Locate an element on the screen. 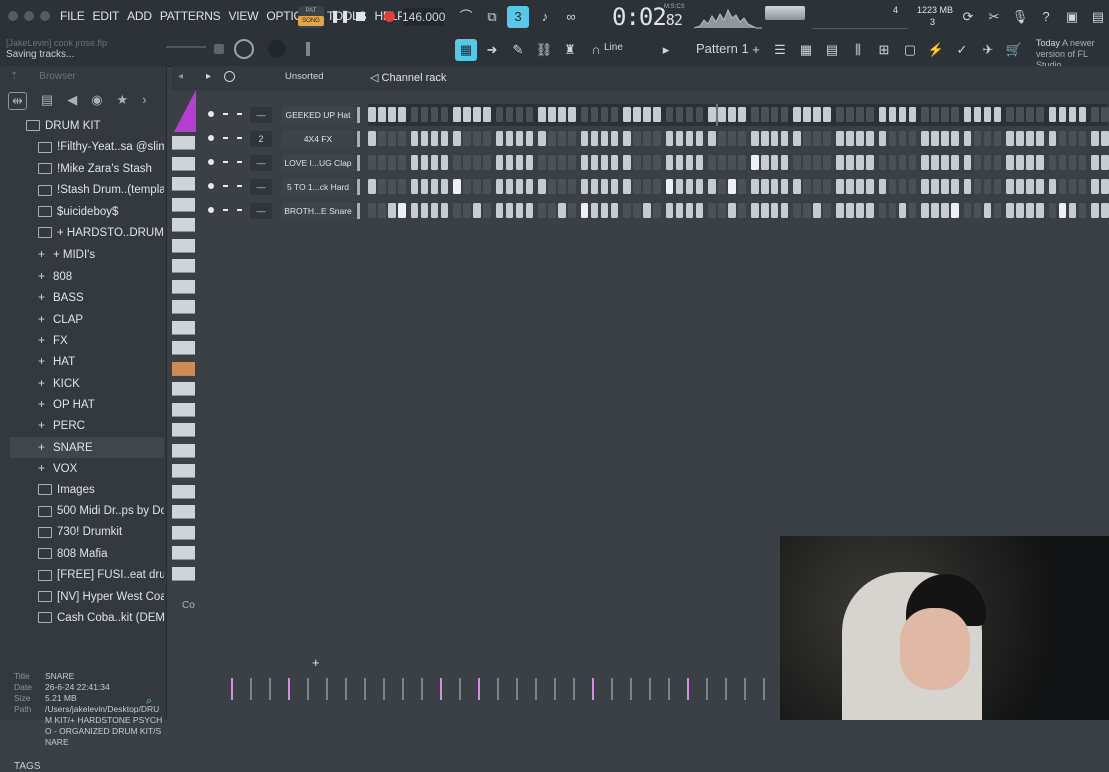  microphone-icon: 🎙 is located at coordinates (1020, 17).